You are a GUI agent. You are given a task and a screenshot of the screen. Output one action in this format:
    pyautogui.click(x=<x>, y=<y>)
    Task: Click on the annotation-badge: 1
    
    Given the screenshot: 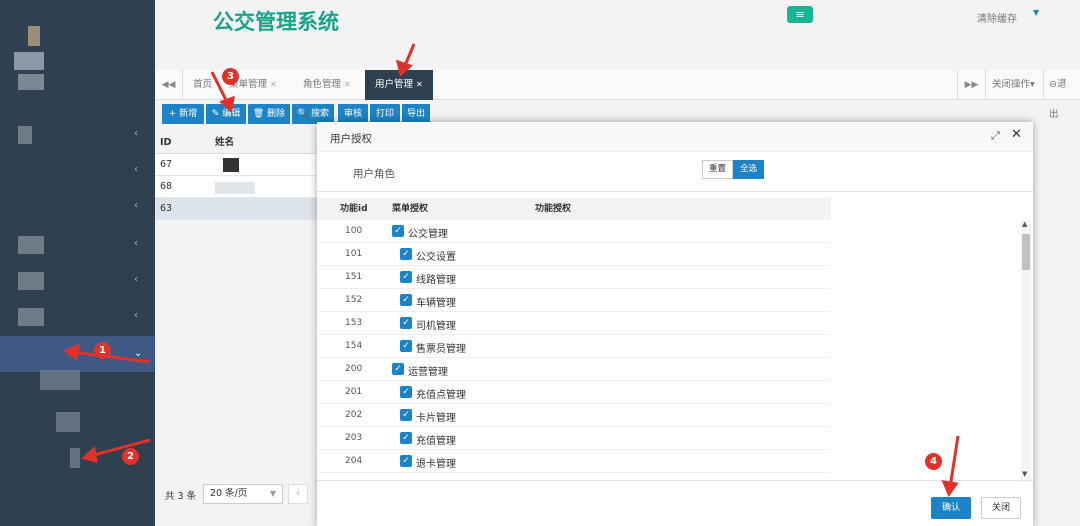 What is the action you would take?
    pyautogui.click(x=102, y=350)
    